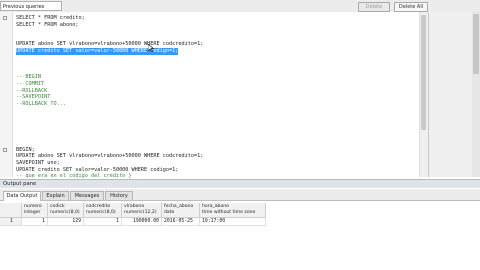 Image resolution: width=480 pixels, height=270 pixels. Describe the element at coordinates (109, 18) in the screenshot. I see `code-line: SELECT * FROM credito;` at that location.